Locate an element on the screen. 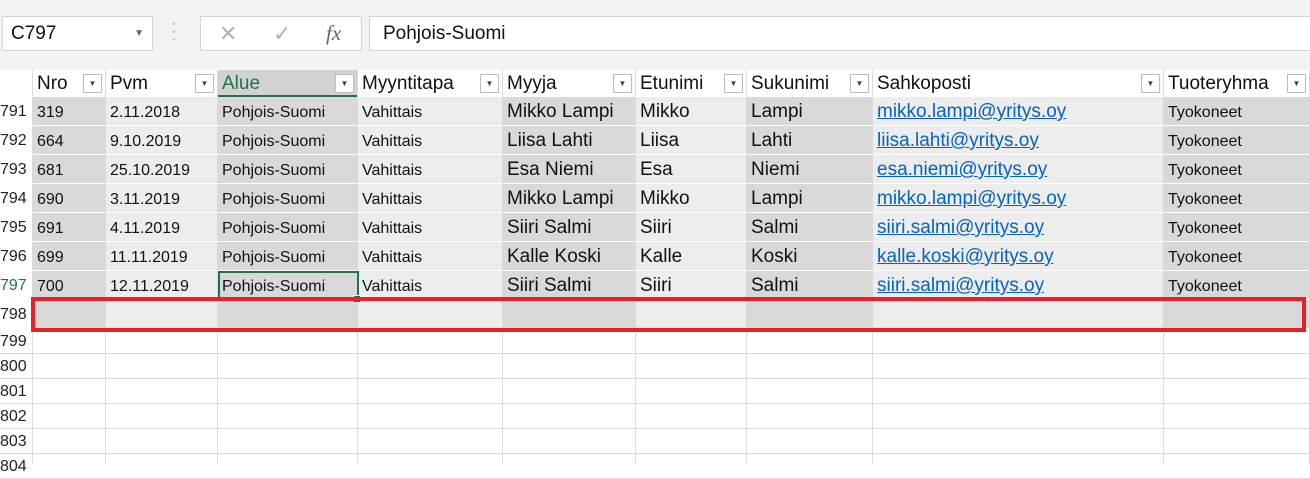 The width and height of the screenshot is (1310, 479). column-header-sahkoposti: Sahkoposti ▼ is located at coordinates (1018, 83).